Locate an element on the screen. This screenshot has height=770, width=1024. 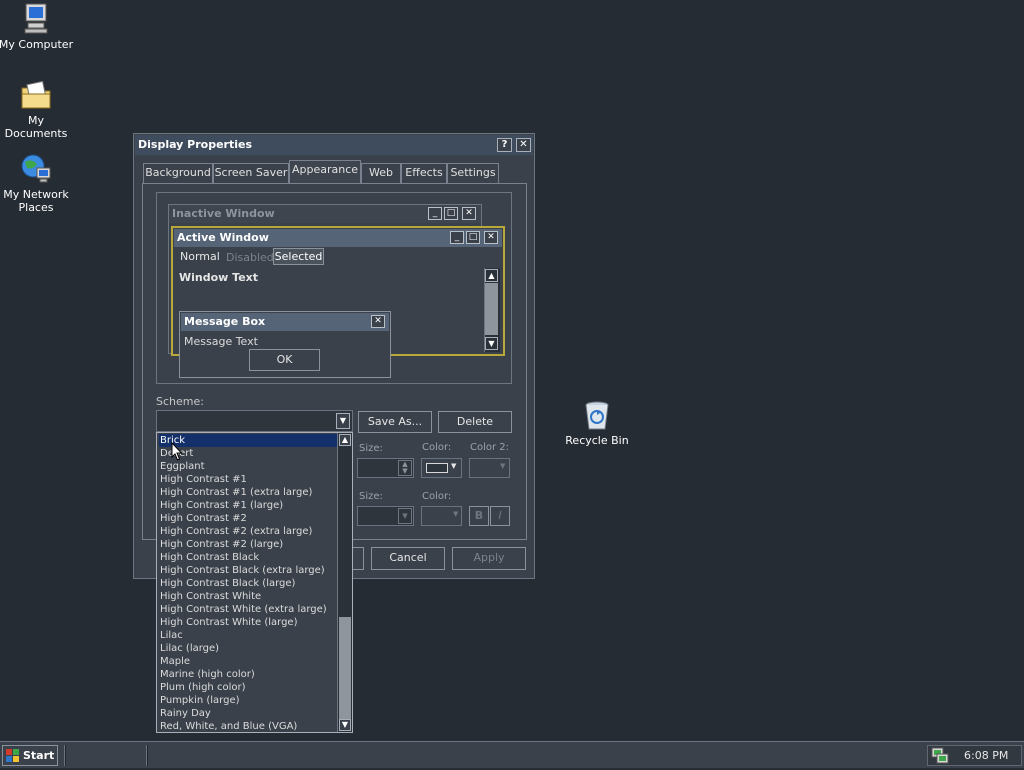
tab-settings: Settings is located at coordinates (473, 173).